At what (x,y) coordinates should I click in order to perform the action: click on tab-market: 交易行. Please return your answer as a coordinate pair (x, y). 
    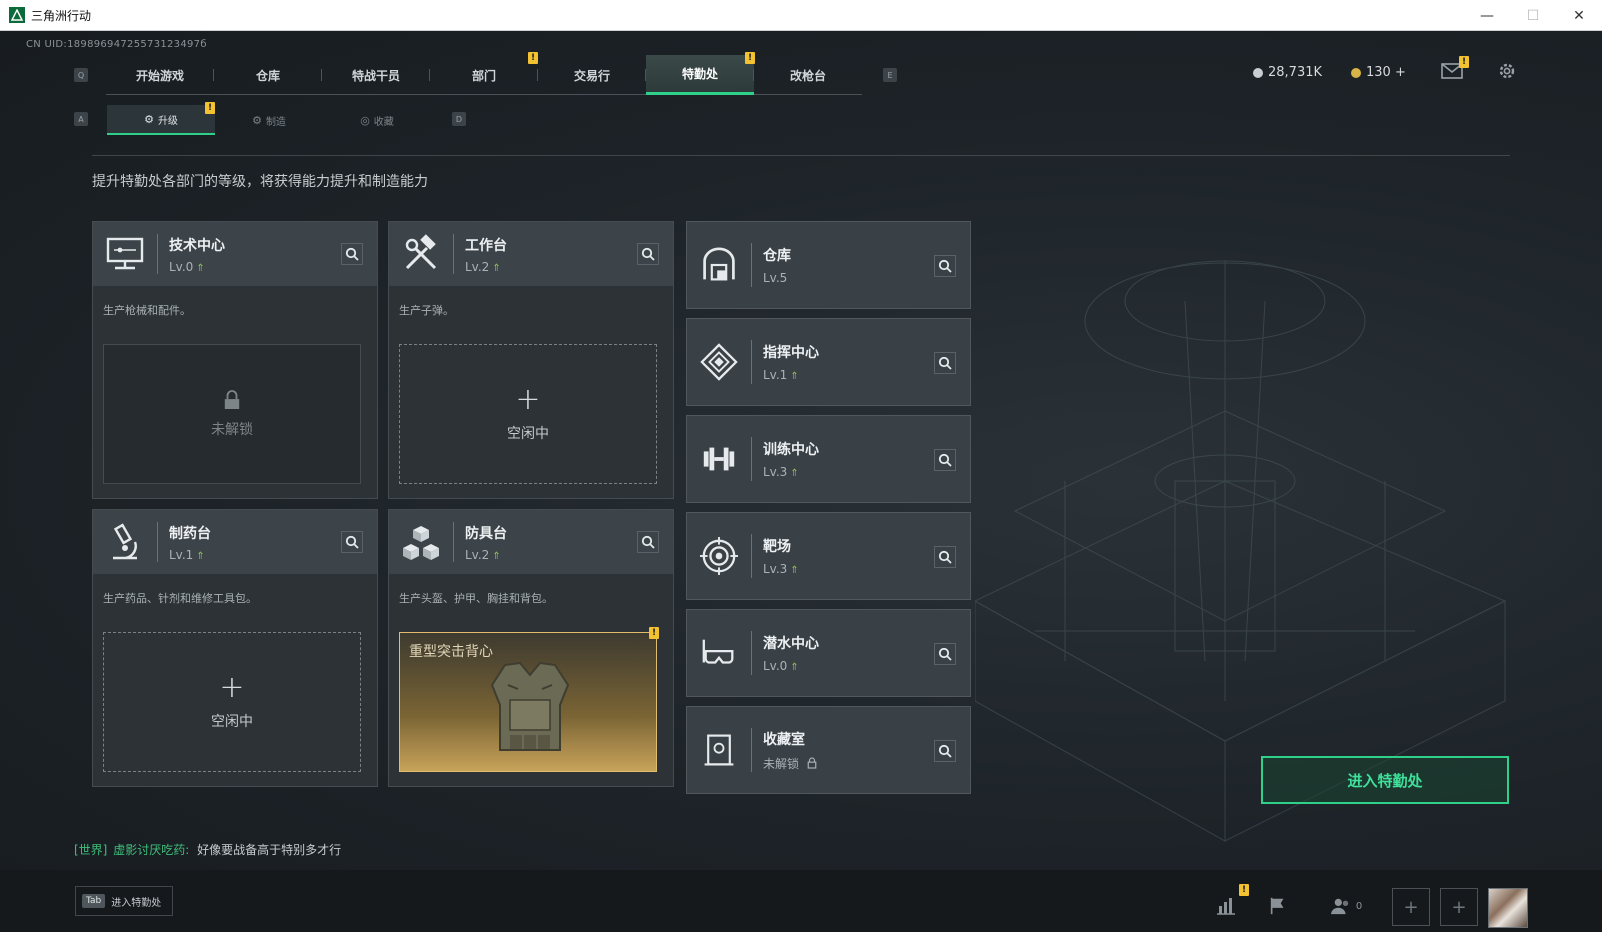
    Looking at the image, I should click on (592, 75).